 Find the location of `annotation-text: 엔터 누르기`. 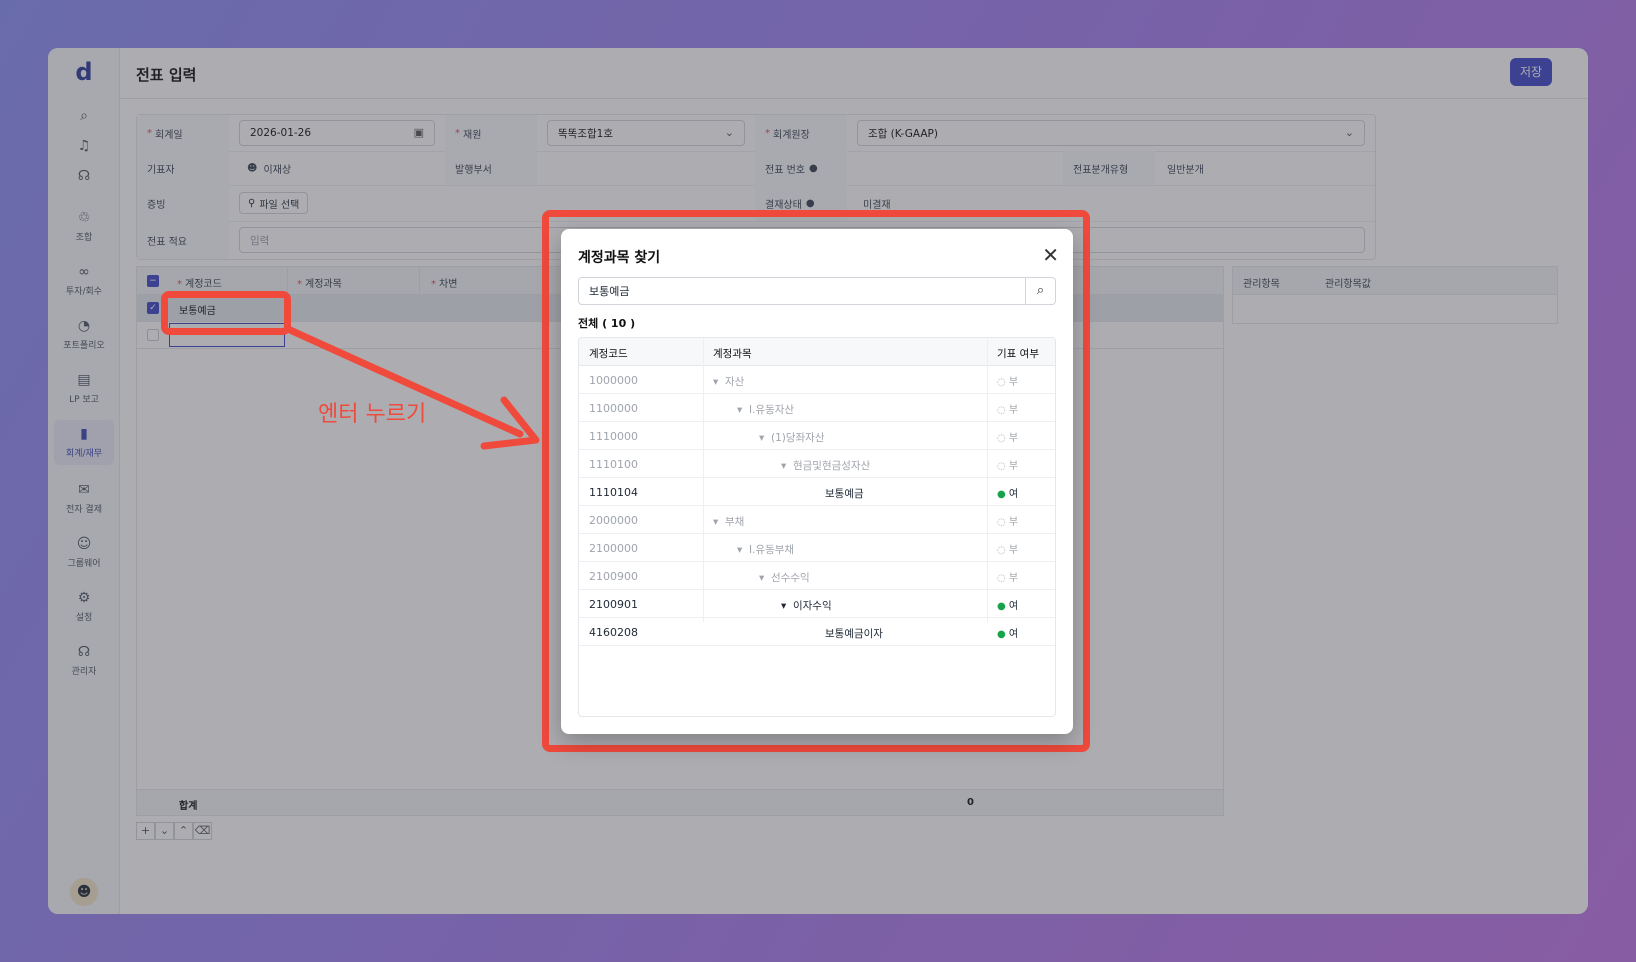

annotation-text: 엔터 누르기 is located at coordinates (372, 414).